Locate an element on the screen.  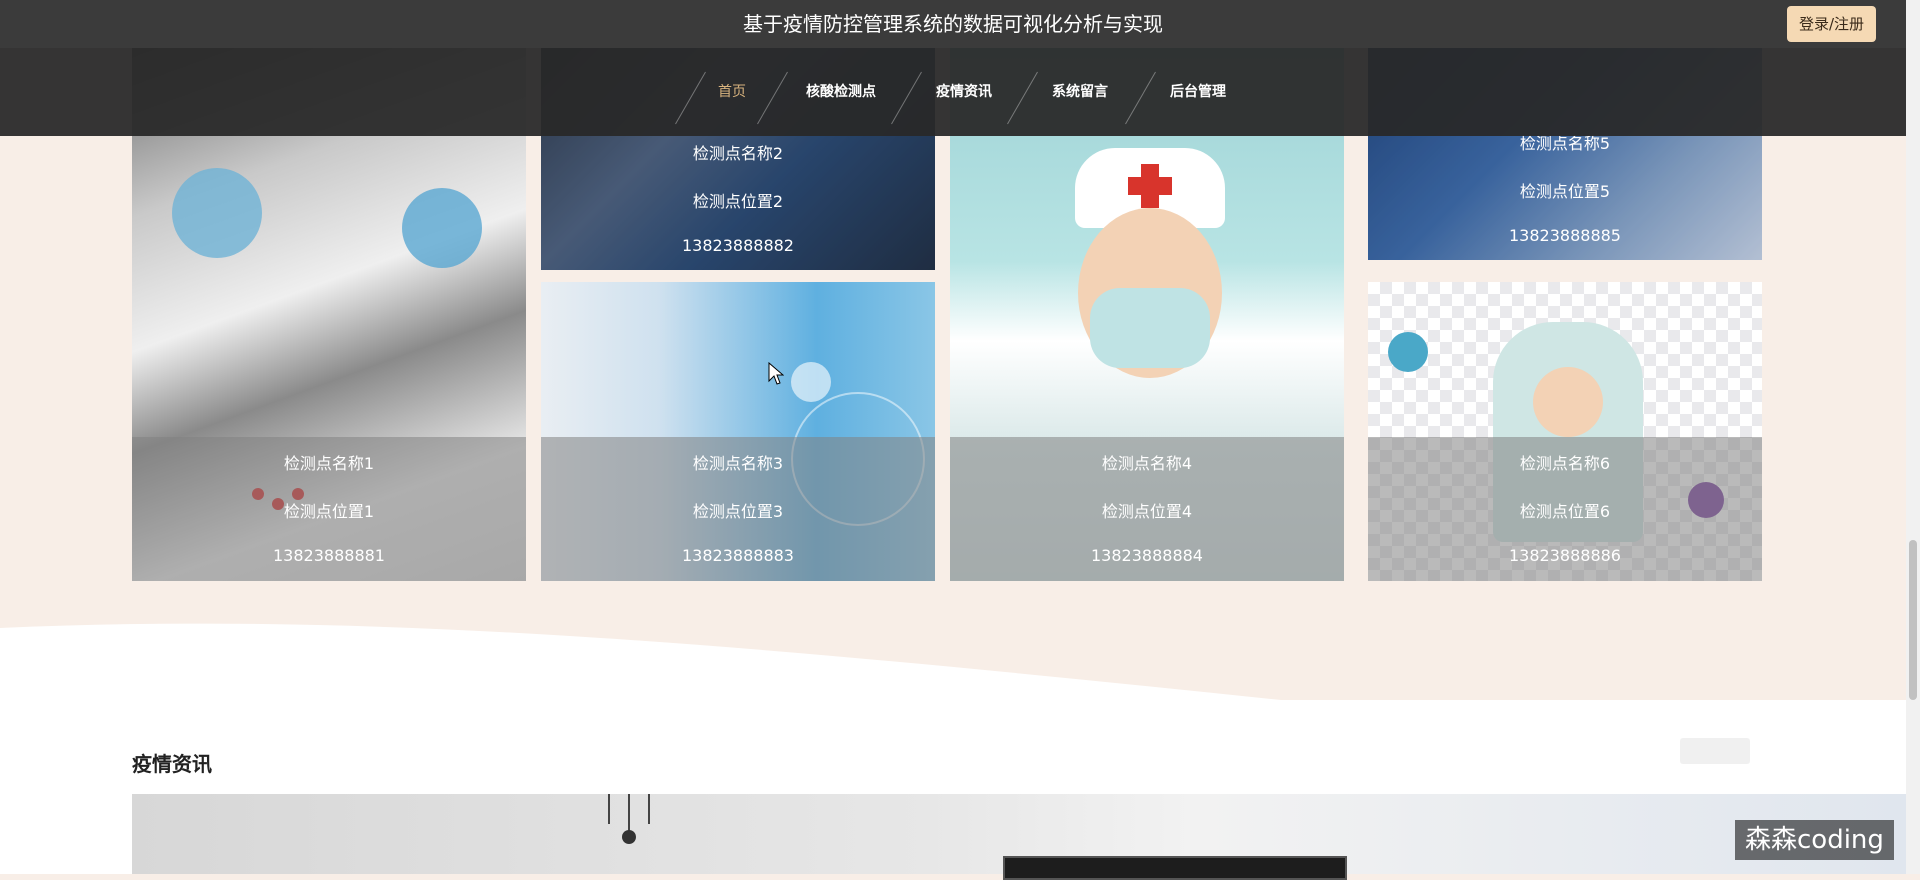
main-nav: 首页 核酸检测点 疫情资讯 系统留言 后台管理 is located at coordinates (953, 92).